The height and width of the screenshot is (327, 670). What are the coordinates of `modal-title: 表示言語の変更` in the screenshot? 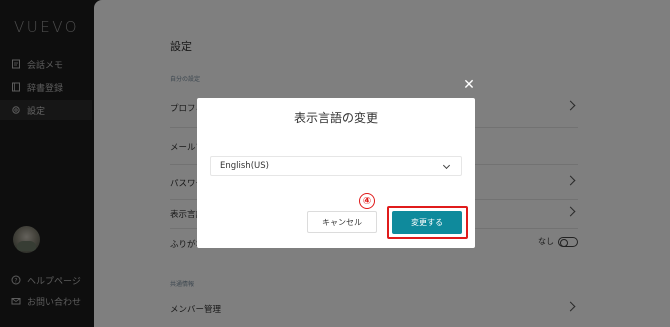 It's located at (335, 118).